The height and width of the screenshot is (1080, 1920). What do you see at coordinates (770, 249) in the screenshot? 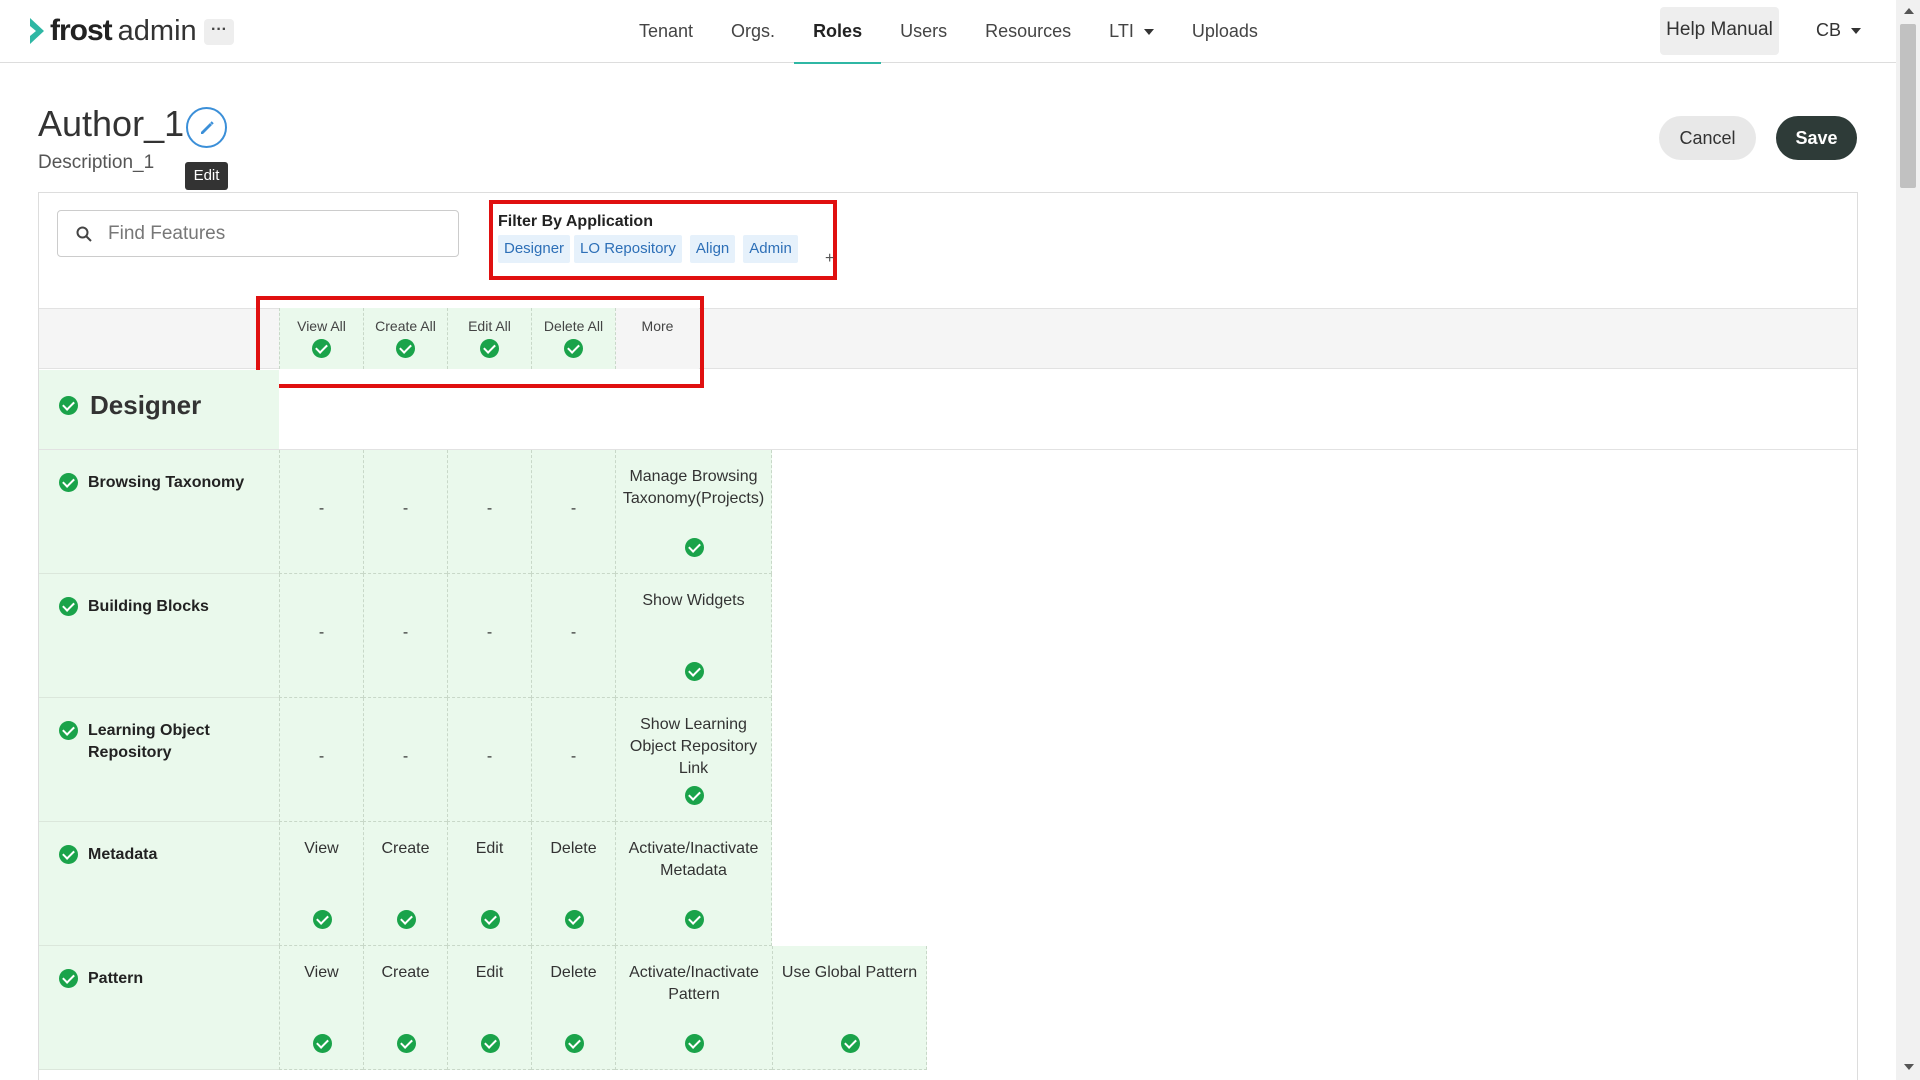
I see `filter-chip-admin: Admin` at bounding box center [770, 249].